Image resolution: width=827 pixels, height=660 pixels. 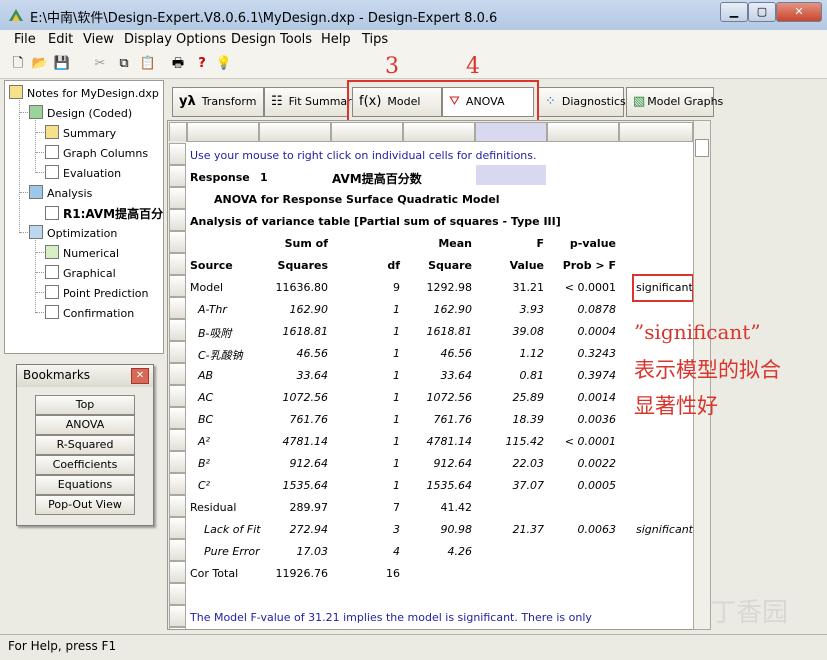 What do you see at coordinates (271, 39) in the screenshot?
I see `menu-design-tools: Design Tools` at bounding box center [271, 39].